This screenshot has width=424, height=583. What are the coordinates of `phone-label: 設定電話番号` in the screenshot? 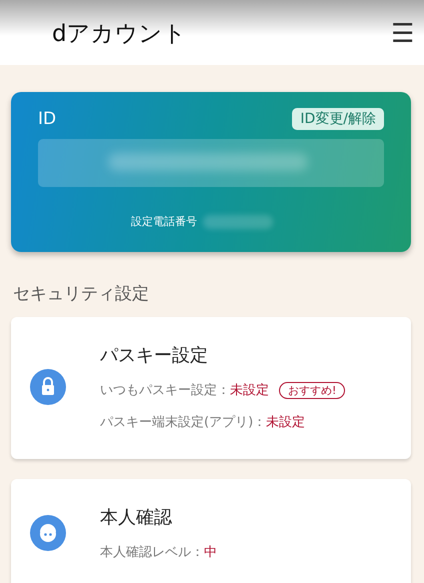 It's located at (164, 221).